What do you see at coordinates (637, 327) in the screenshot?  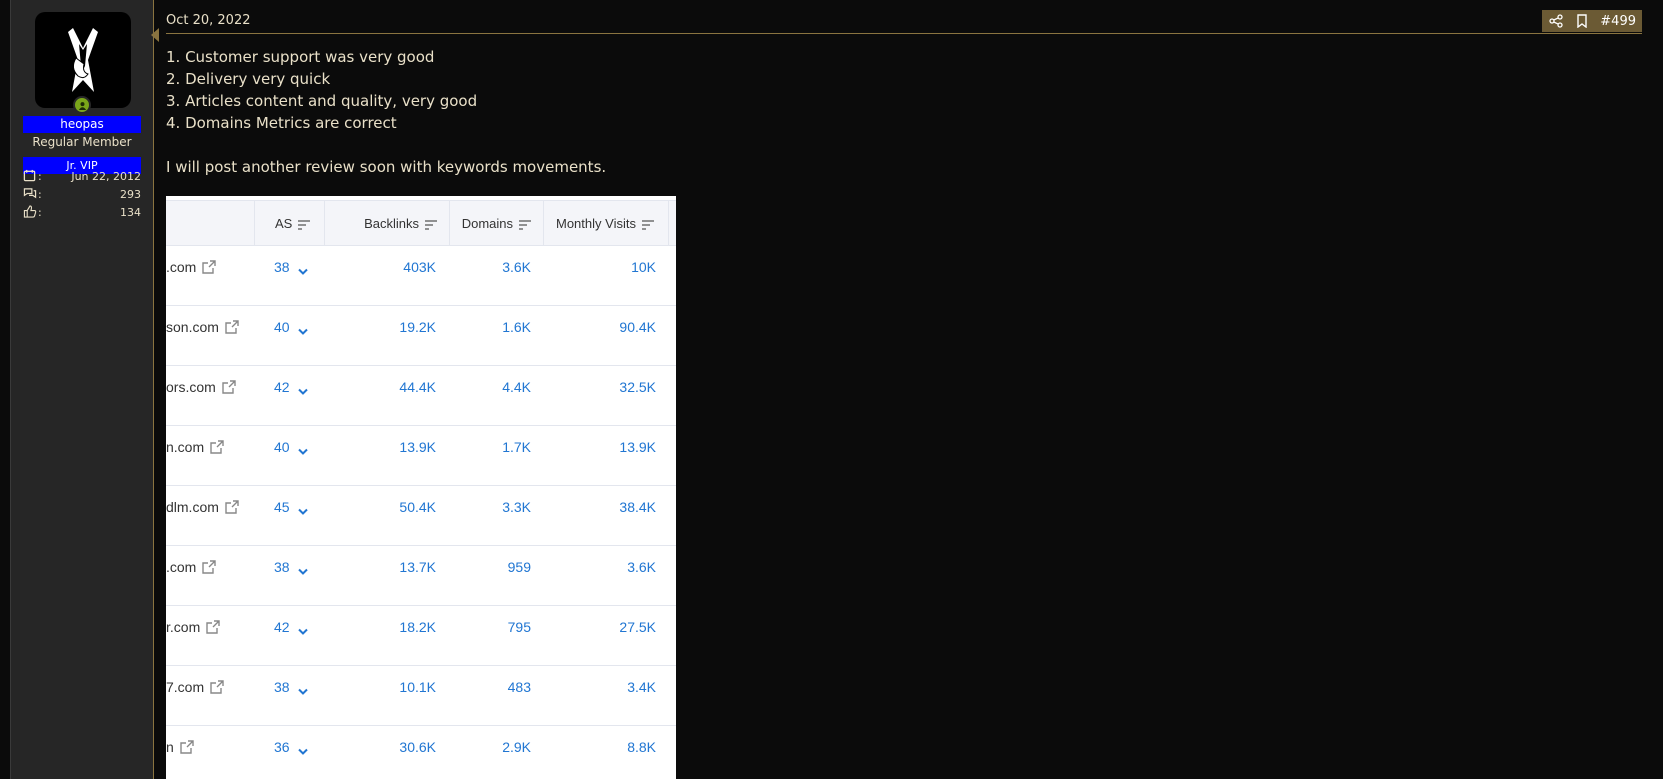 I see `visits-value: 90.4K` at bounding box center [637, 327].